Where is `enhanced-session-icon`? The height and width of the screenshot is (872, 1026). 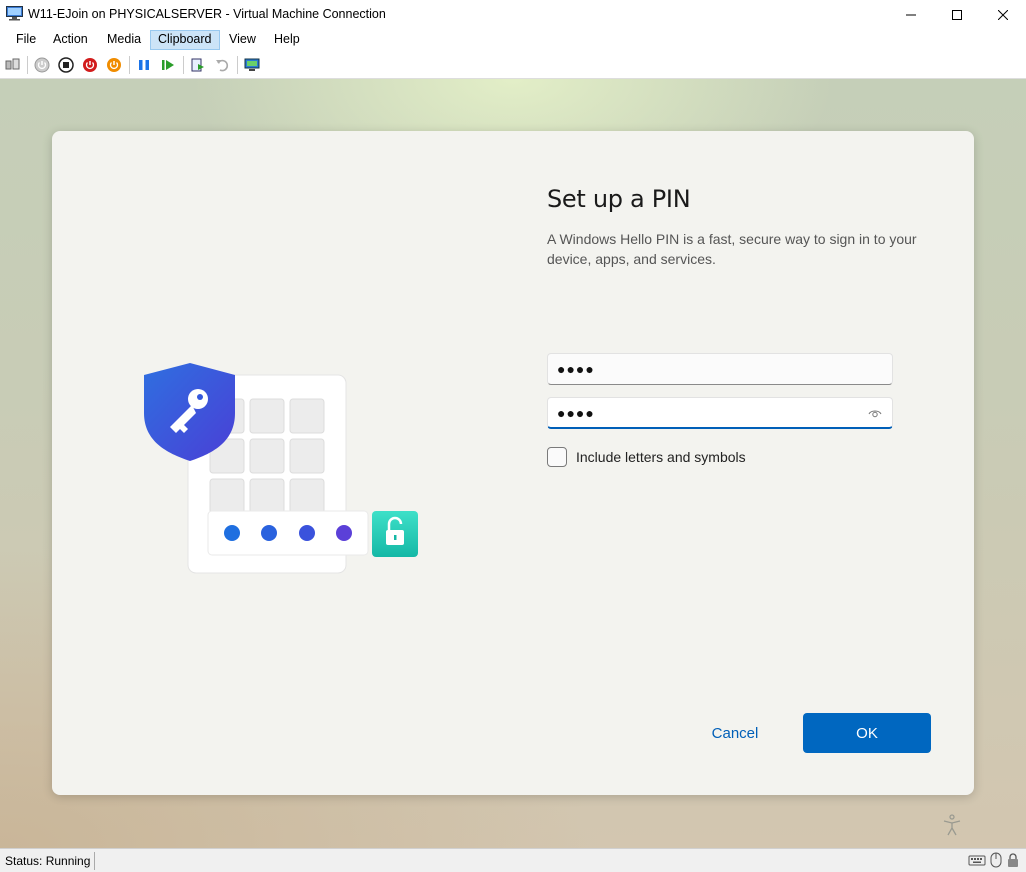 enhanced-session-icon is located at coordinates (252, 64).